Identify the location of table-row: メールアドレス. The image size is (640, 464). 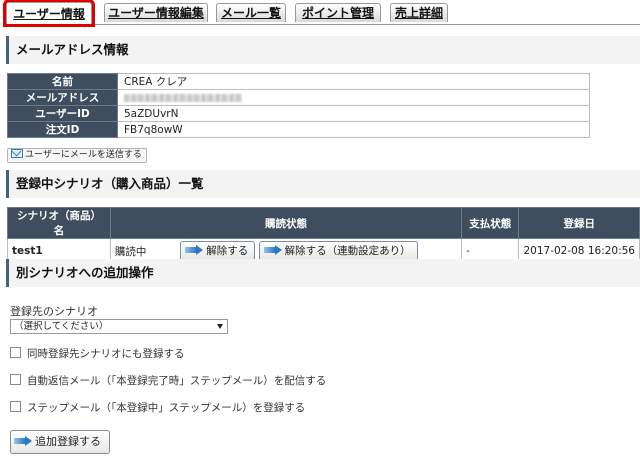
(298, 97).